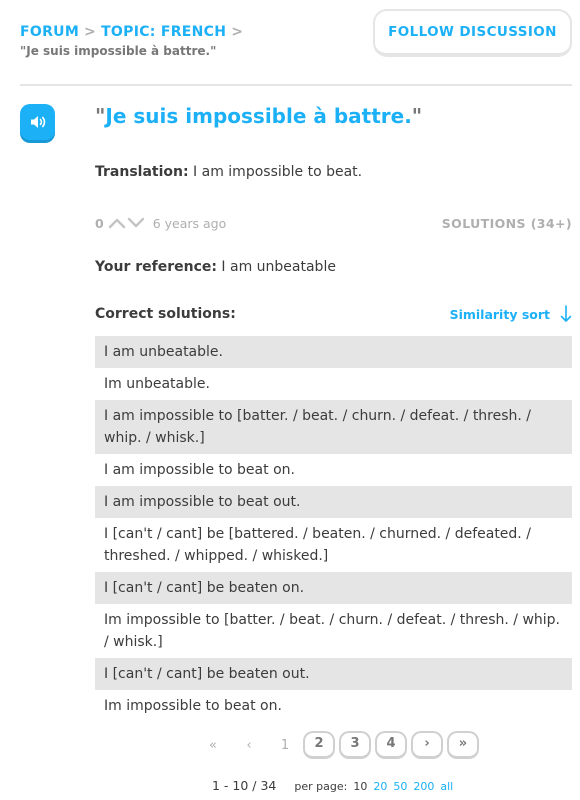 The height and width of the screenshot is (800, 580). What do you see at coordinates (423, 786) in the screenshot?
I see `per-page-option-200: 200` at bounding box center [423, 786].